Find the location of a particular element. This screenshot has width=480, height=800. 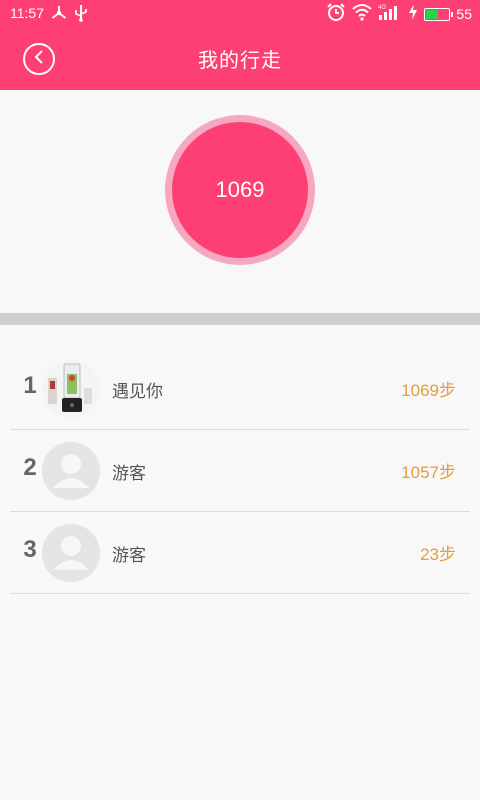

ranking-row: 2 游客 1057步 is located at coordinates (240, 471).